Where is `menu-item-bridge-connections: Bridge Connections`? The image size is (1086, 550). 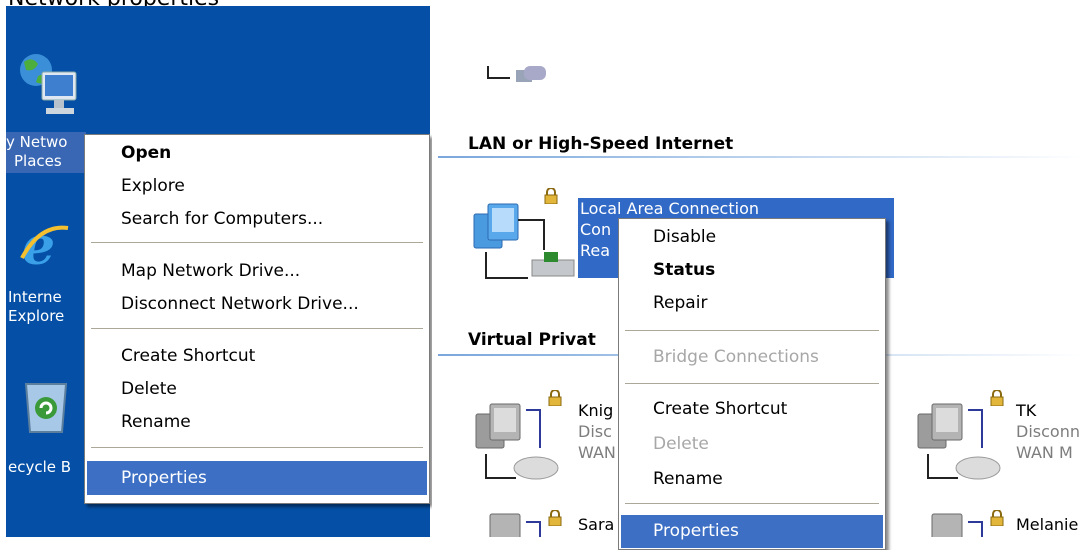 menu-item-bridge-connections: Bridge Connections is located at coordinates (752, 357).